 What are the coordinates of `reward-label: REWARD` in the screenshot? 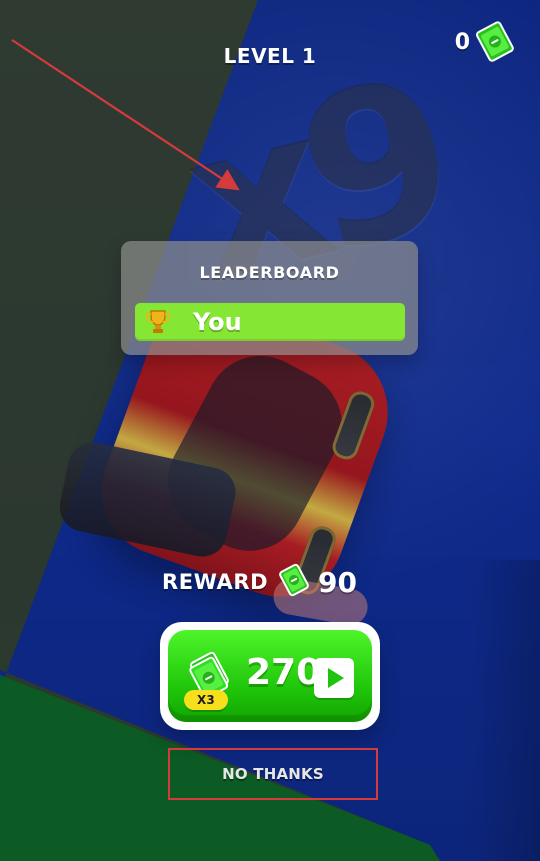 It's located at (215, 582).